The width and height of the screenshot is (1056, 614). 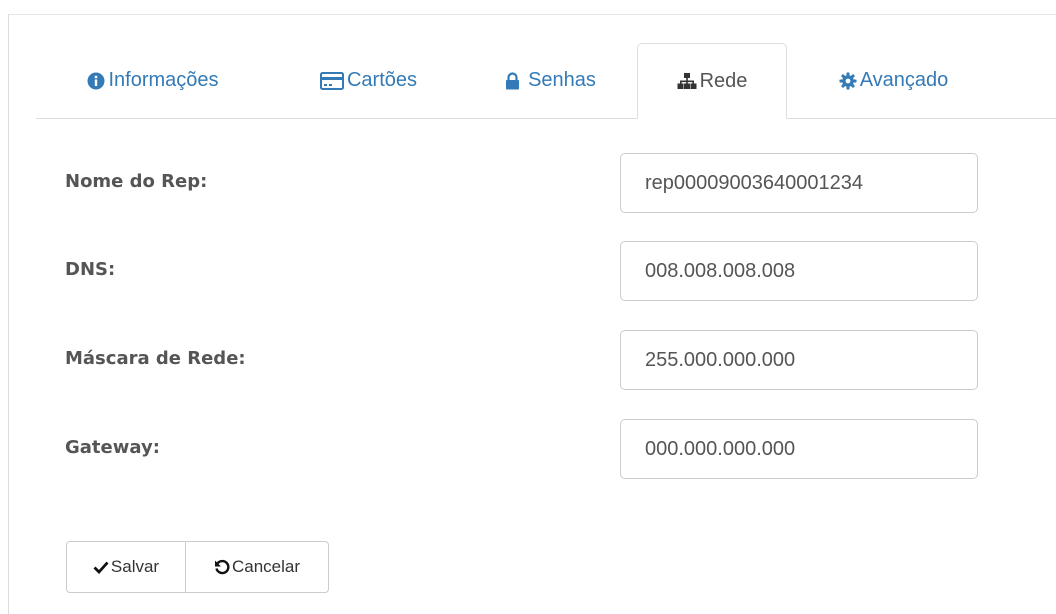 I want to click on lock-icon, so click(x=512, y=80).